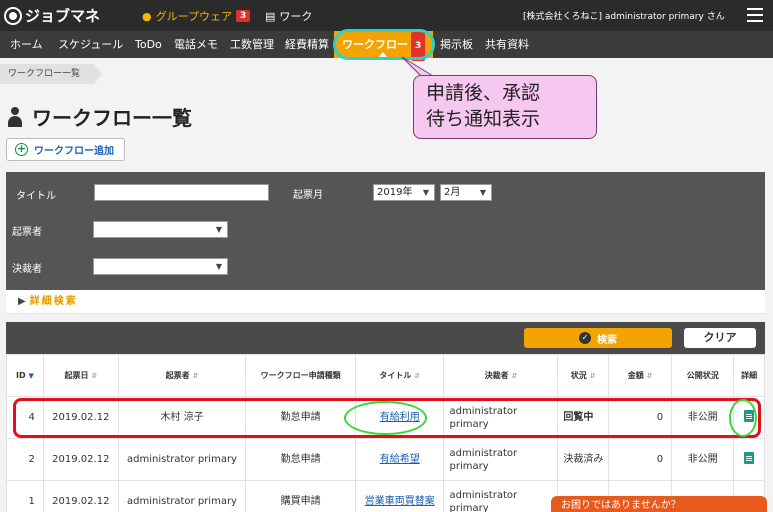  What do you see at coordinates (456, 44) in the screenshot?
I see `nav-item-bulletin: 掲示板` at bounding box center [456, 44].